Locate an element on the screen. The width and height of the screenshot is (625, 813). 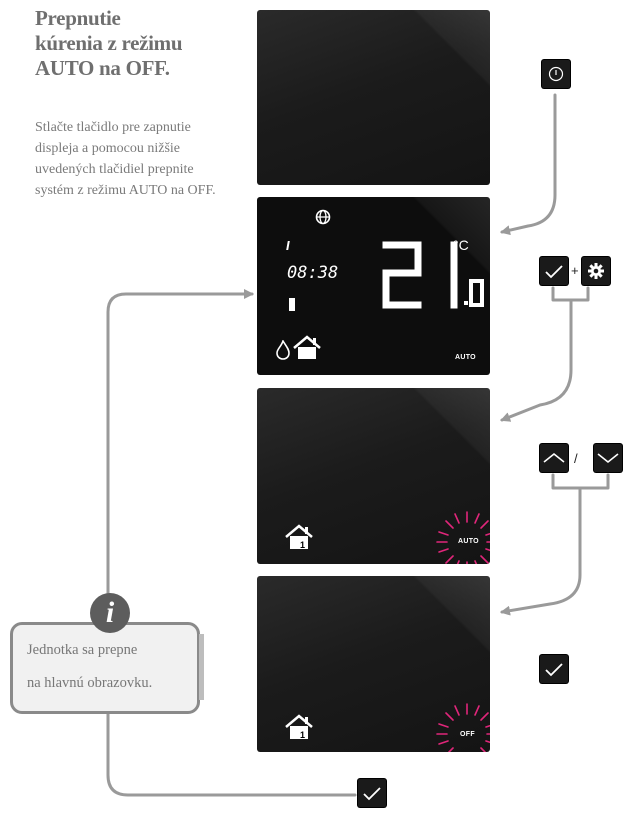
bracket-step3 is located at coordinates (580, 481).